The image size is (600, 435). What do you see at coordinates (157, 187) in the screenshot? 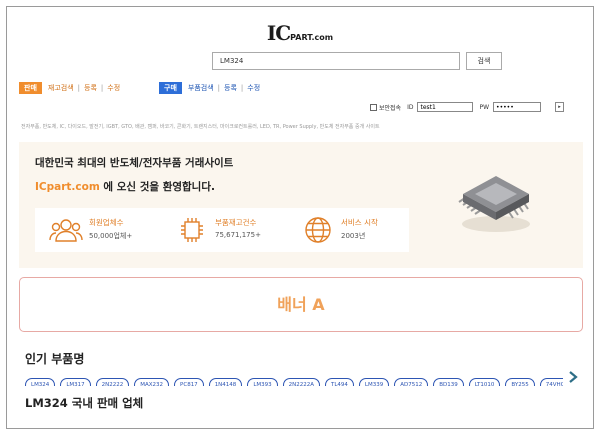
I see `welcome-subline-text: 에 오신 것을 환영합니다.` at bounding box center [157, 187].